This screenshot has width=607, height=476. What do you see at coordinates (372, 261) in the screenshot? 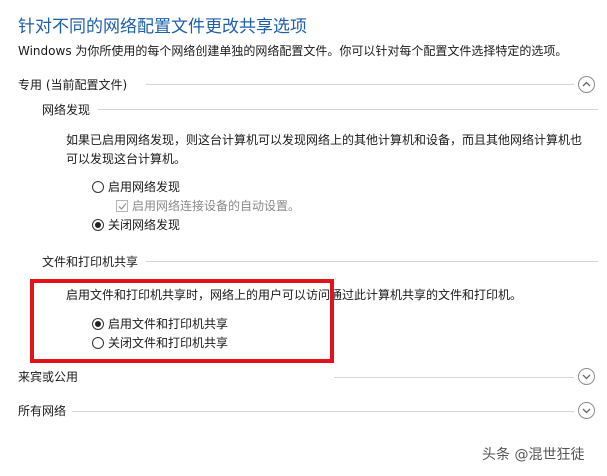
I see `file-printer-sharing-divider` at bounding box center [372, 261].